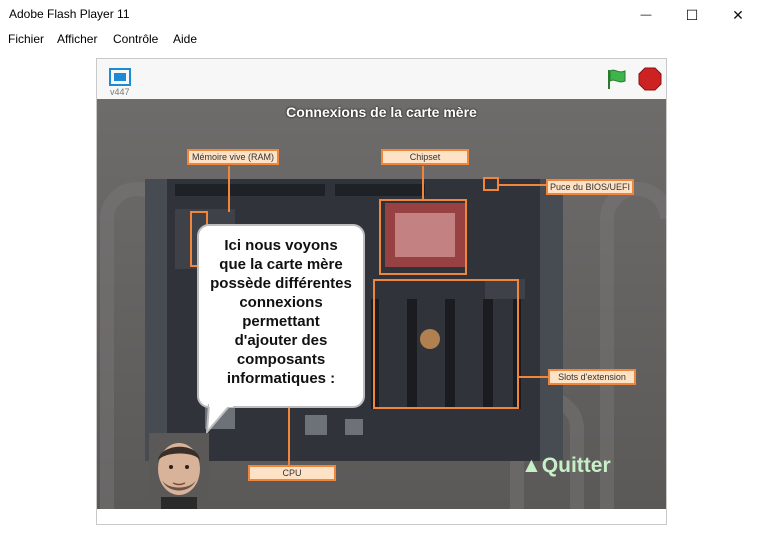  I want to click on callout-cpu: CPU, so click(292, 473).